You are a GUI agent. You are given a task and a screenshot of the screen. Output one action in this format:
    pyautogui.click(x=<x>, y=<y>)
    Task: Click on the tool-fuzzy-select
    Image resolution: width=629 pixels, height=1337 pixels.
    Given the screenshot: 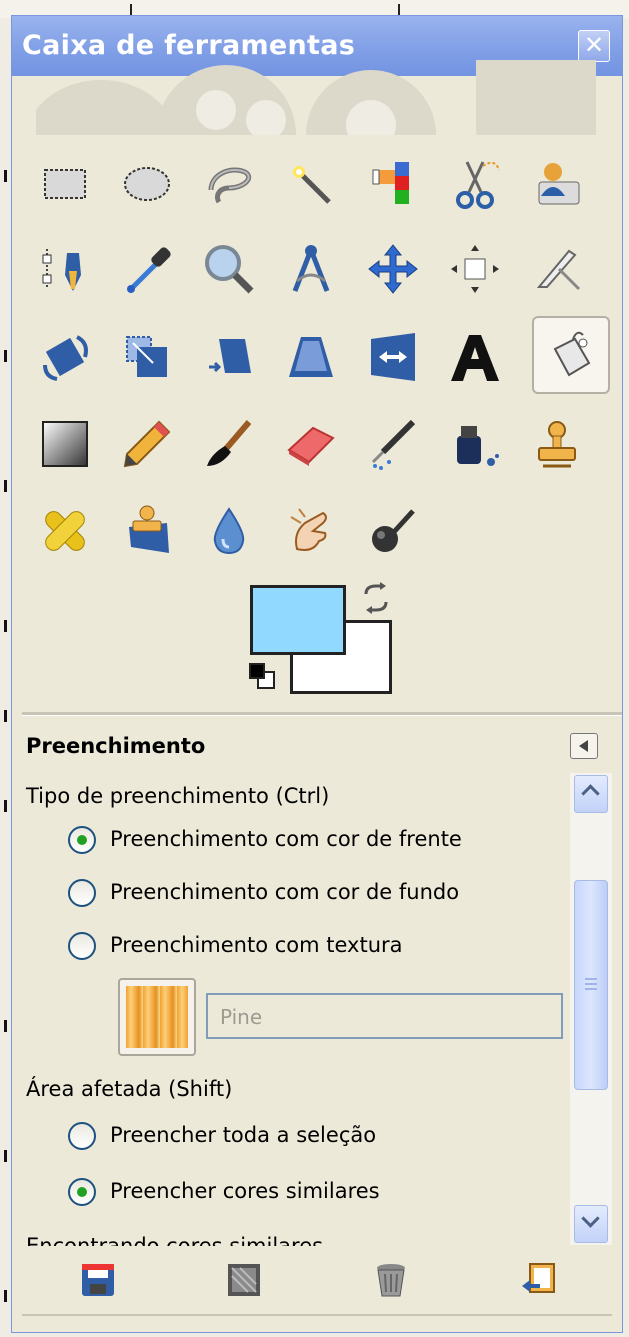 What is the action you would take?
    pyautogui.click(x=311, y=184)
    